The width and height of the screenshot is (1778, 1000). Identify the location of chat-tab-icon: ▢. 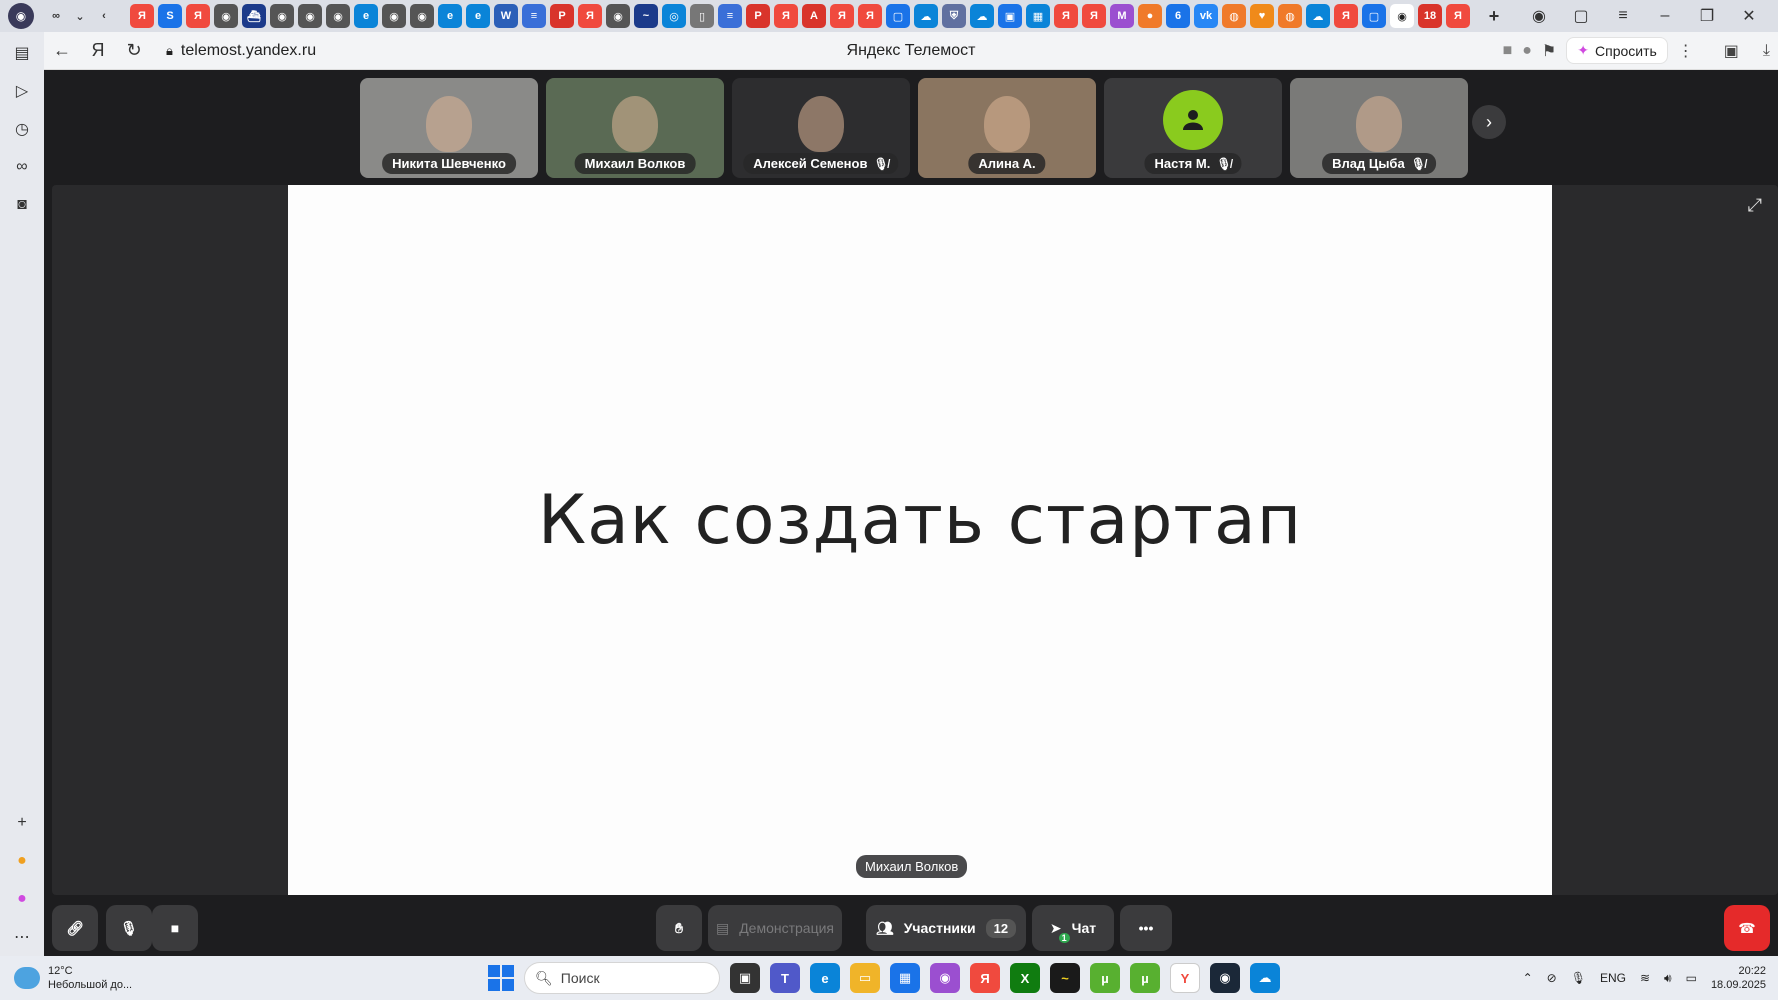
(1374, 16).